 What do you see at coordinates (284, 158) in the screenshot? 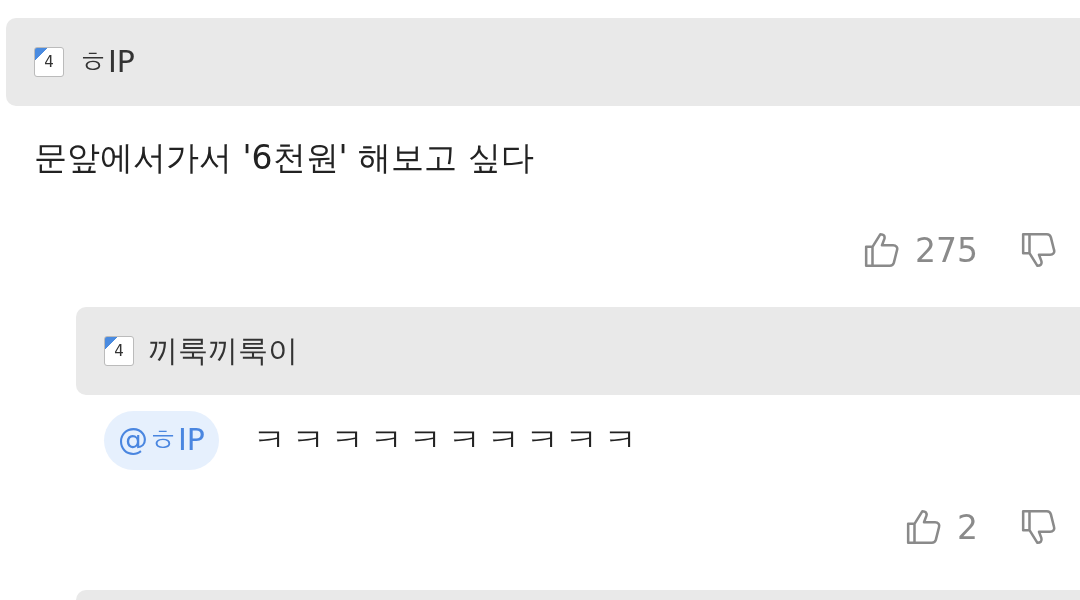
I see `comment-text: 문앞에서가서 '6천원' 해보고 싶다` at bounding box center [284, 158].